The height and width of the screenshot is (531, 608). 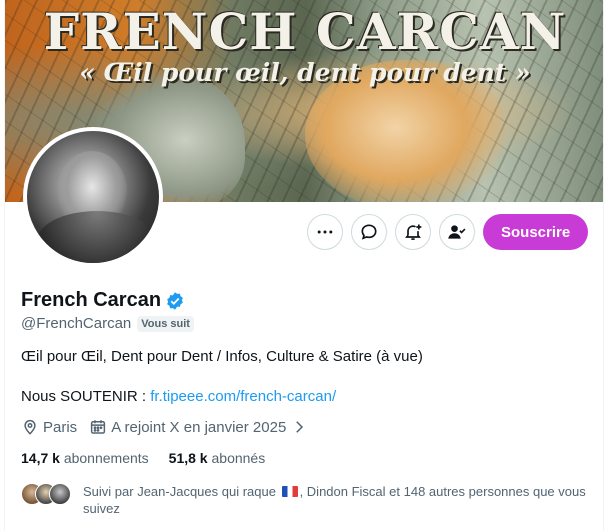 What do you see at coordinates (175, 301) in the screenshot?
I see `verified-badge-icon` at bounding box center [175, 301].